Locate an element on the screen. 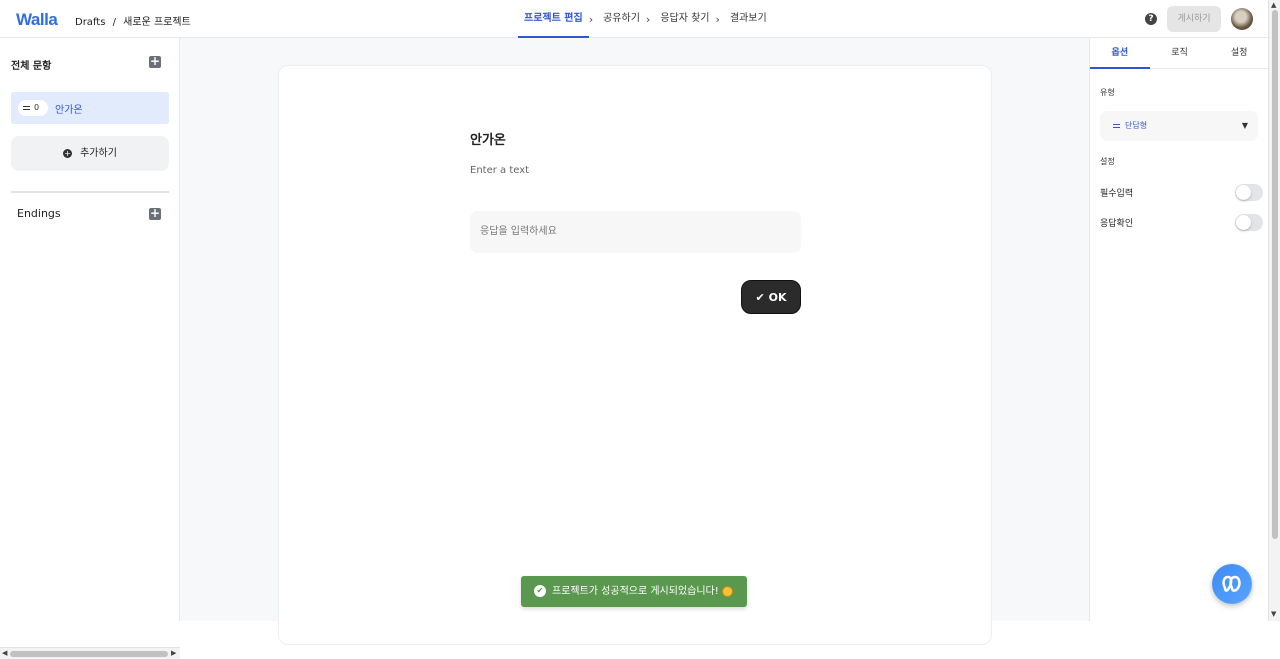  all-questions-title: 전체 문항 is located at coordinates (31, 66).